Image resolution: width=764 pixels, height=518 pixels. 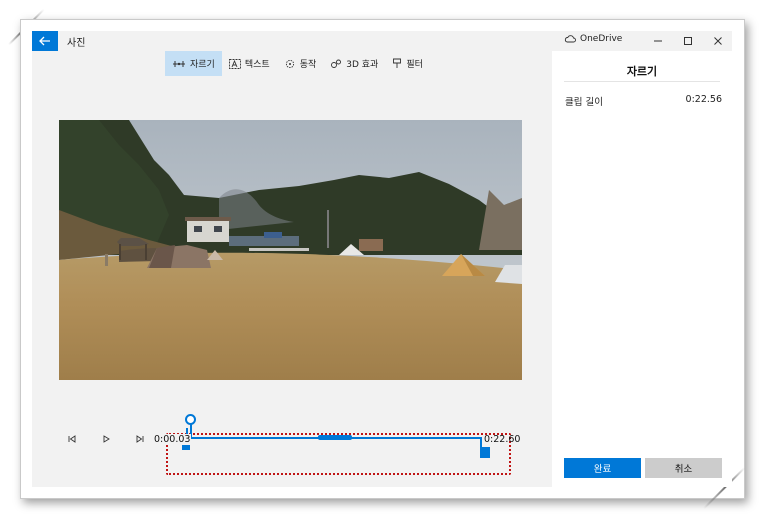 What do you see at coordinates (234, 63) in the screenshot?
I see `text-icon` at bounding box center [234, 63].